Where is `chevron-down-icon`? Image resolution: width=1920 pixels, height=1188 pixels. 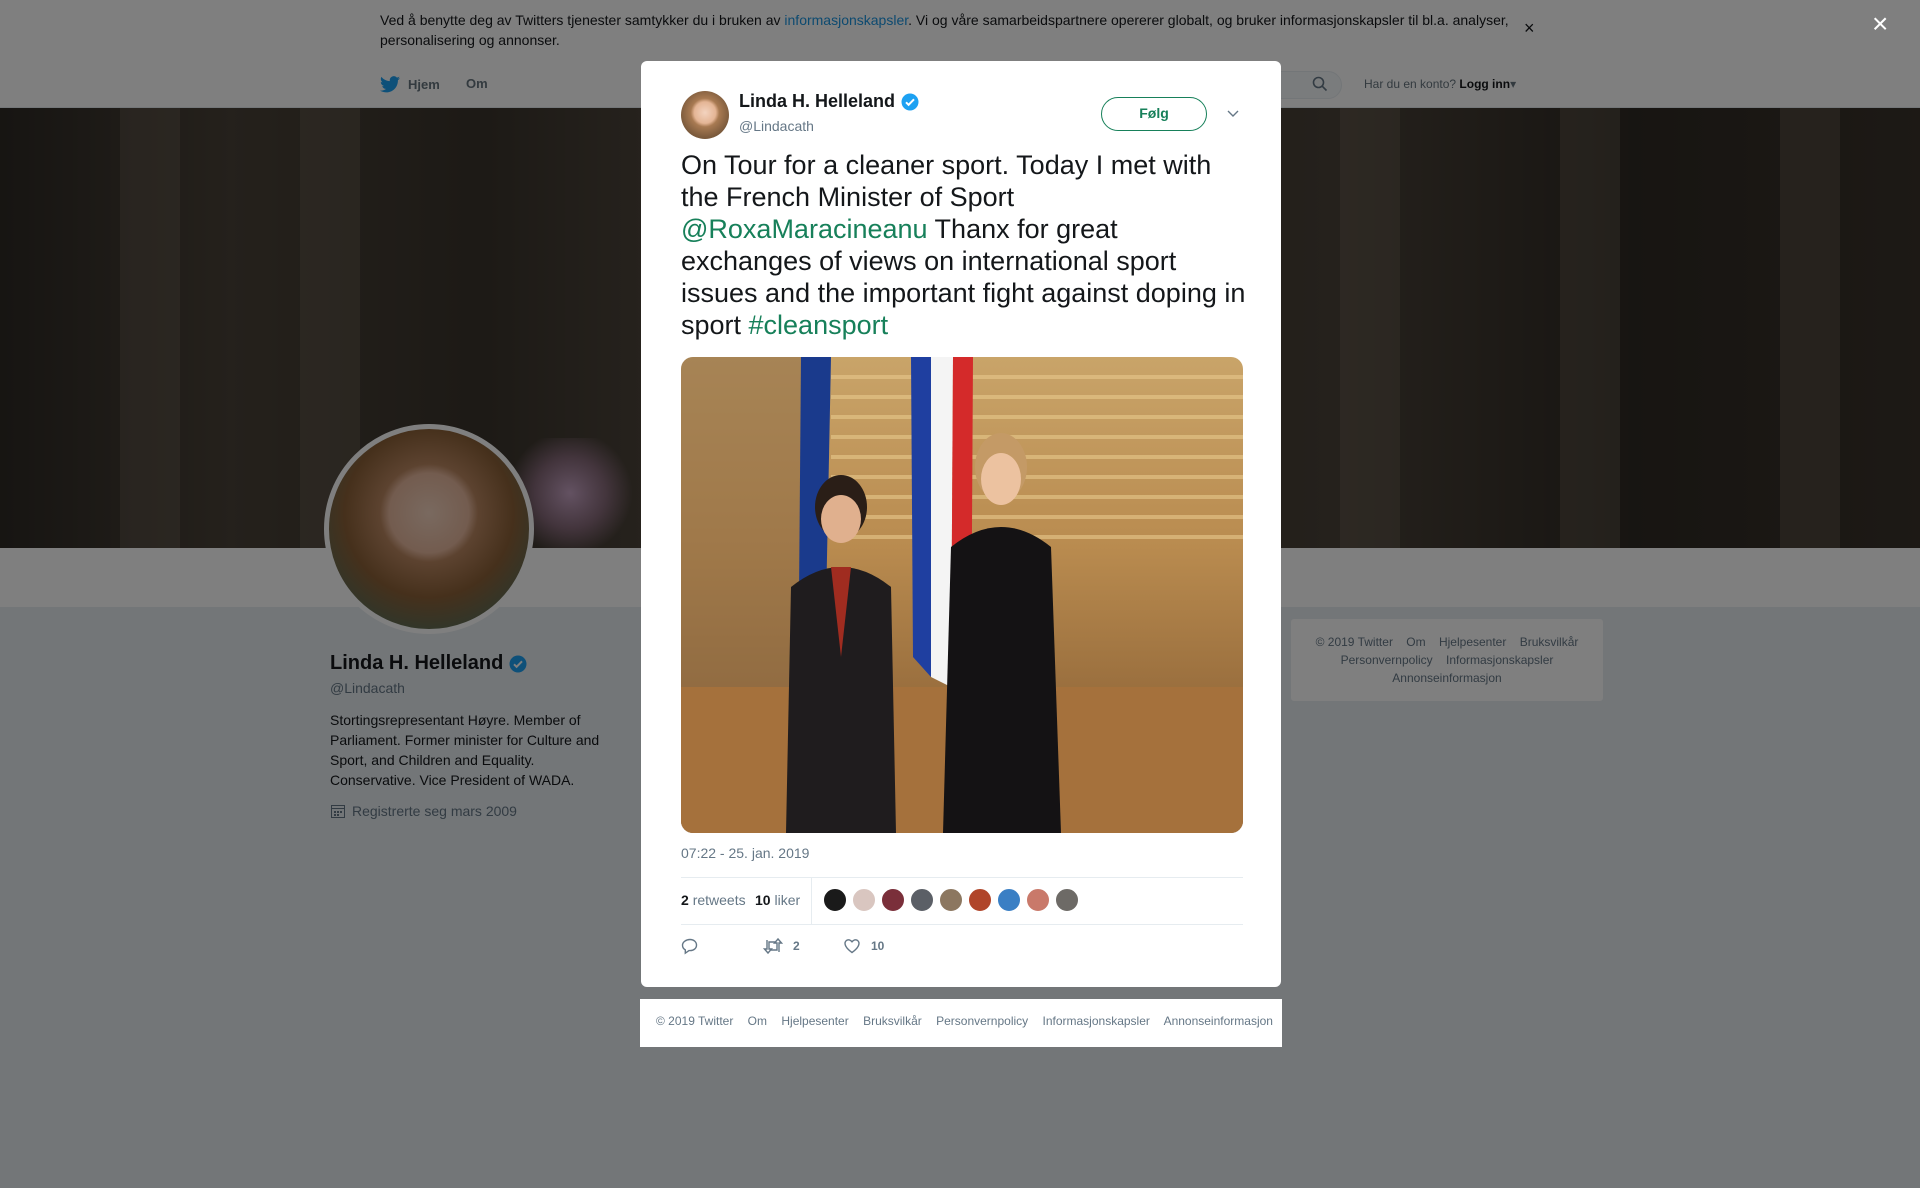 chevron-down-icon is located at coordinates (1233, 113).